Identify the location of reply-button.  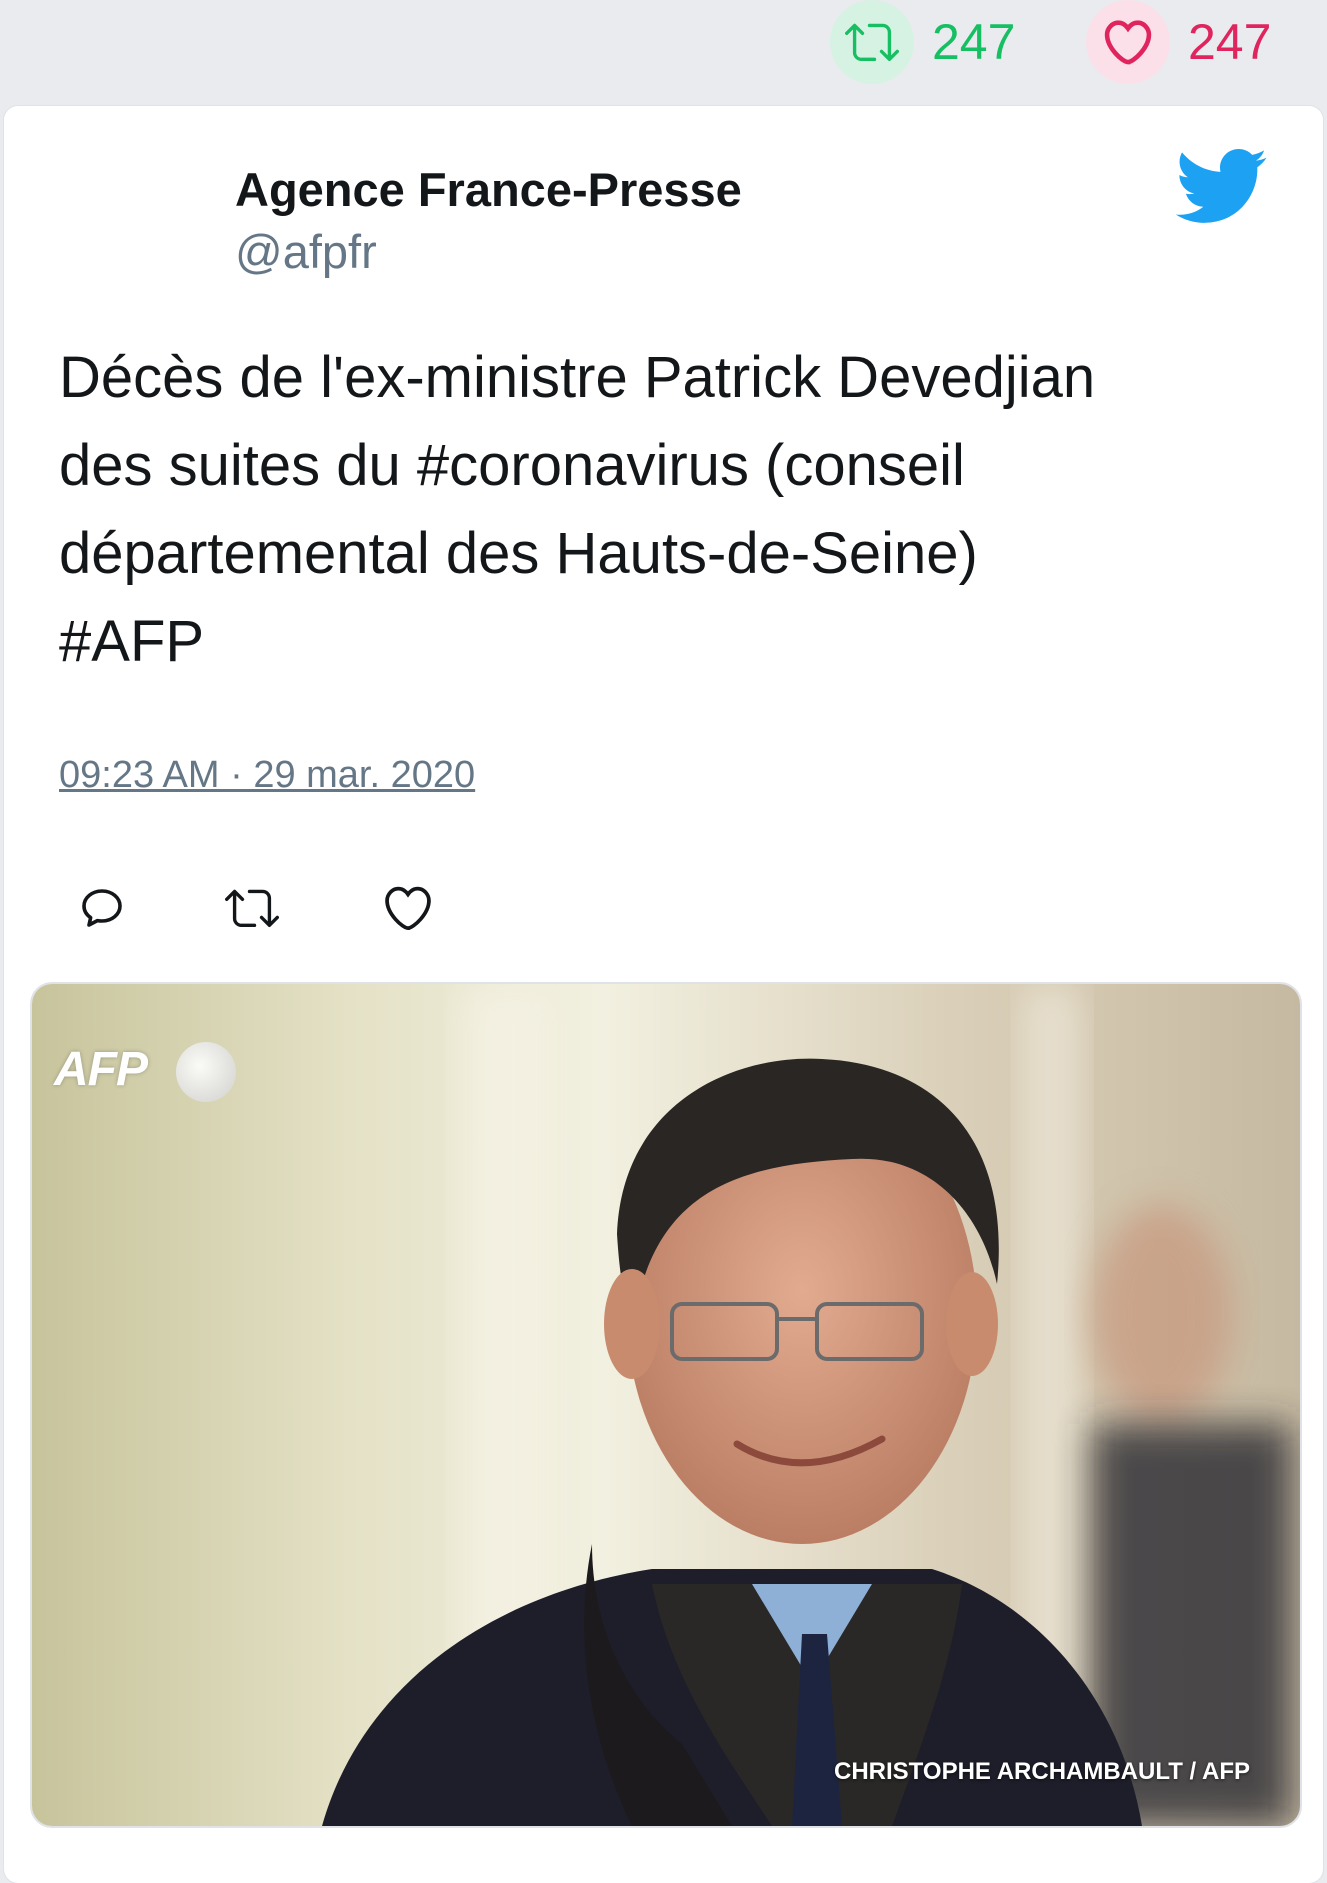
(102, 908).